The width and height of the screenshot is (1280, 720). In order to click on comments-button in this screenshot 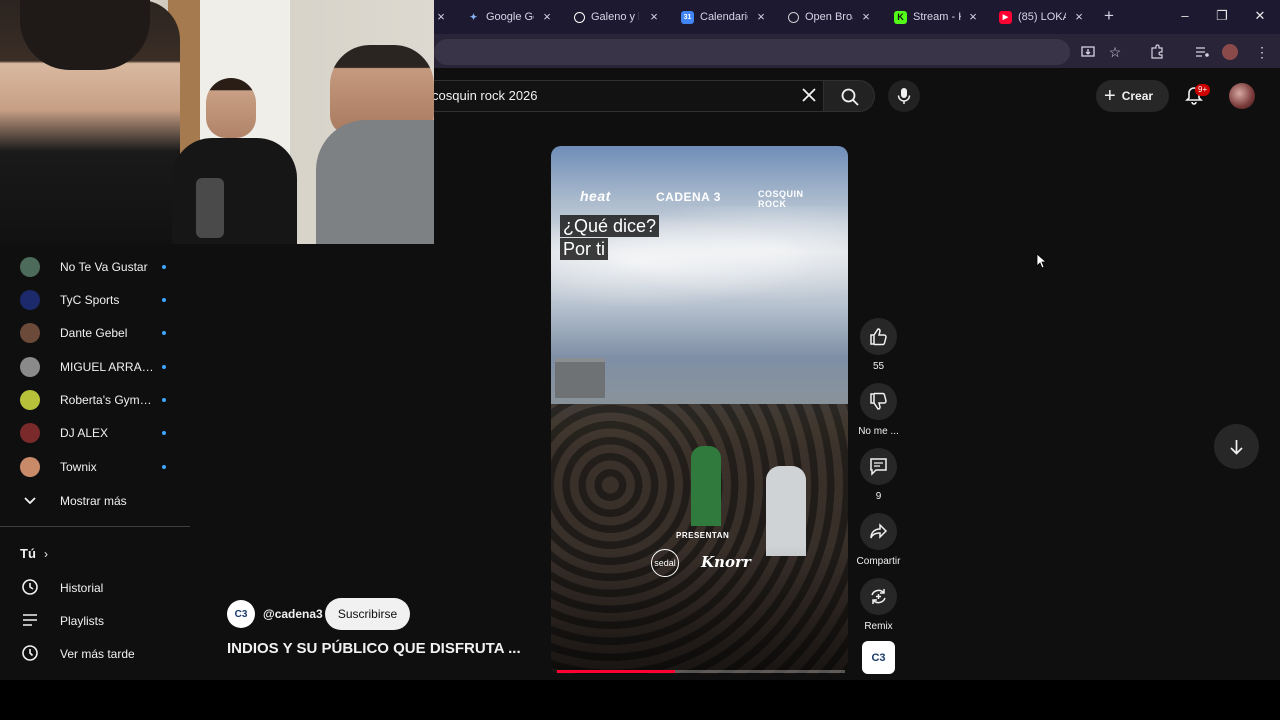, I will do `click(878, 466)`.